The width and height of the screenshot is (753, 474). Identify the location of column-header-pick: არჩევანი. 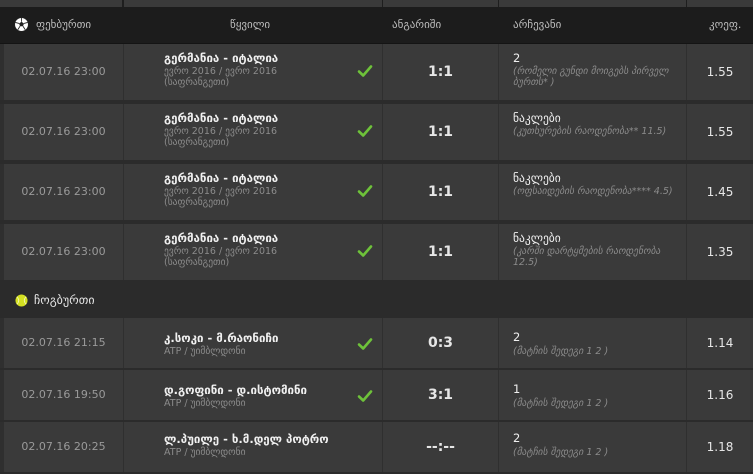
(537, 24).